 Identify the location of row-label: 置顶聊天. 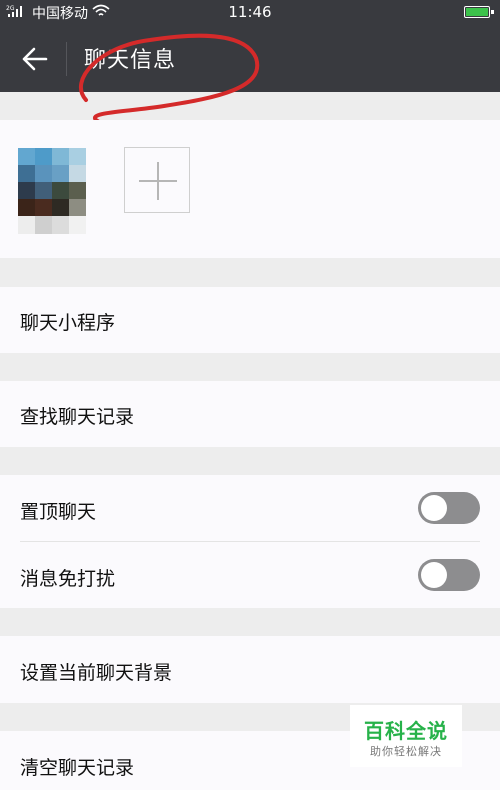
(58, 512).